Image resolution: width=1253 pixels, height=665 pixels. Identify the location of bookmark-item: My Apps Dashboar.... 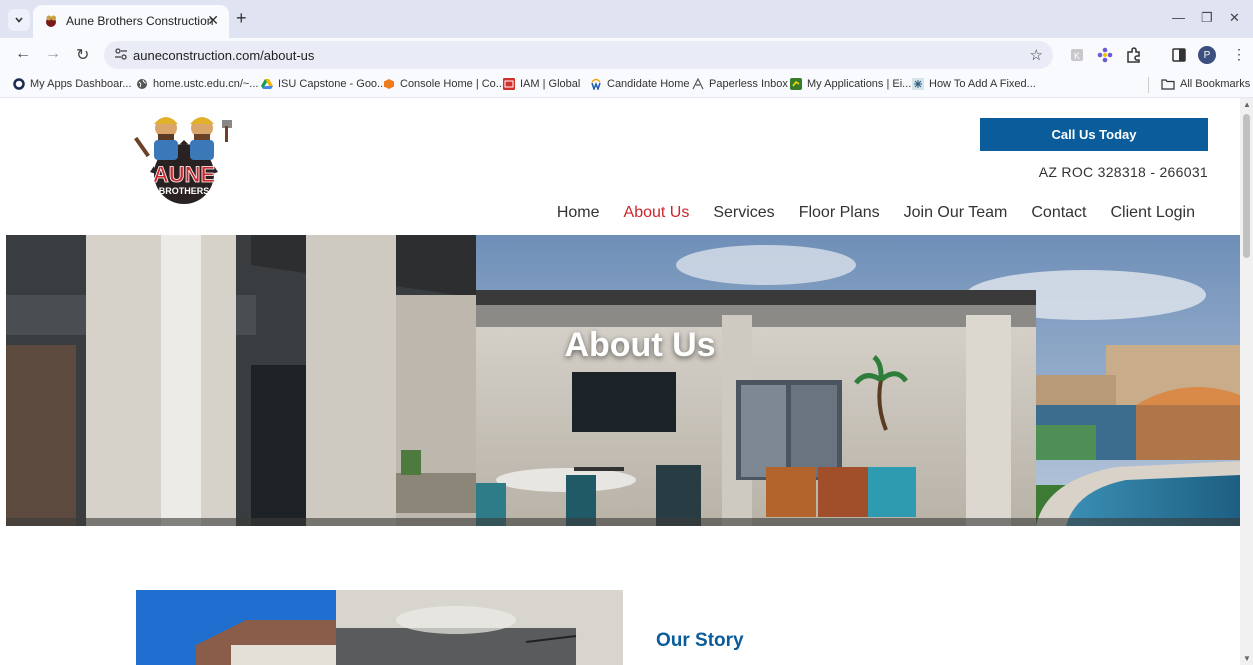
(72, 84).